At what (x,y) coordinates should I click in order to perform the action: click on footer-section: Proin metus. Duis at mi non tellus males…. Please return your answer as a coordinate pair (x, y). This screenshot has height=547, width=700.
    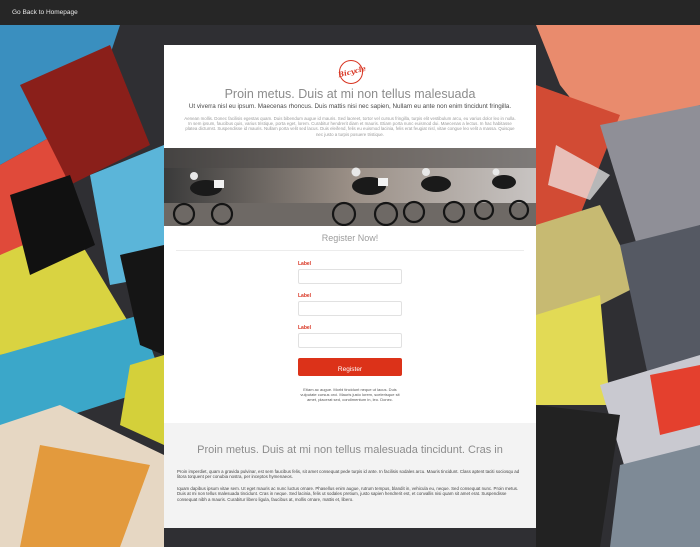
    Looking at the image, I should click on (350, 475).